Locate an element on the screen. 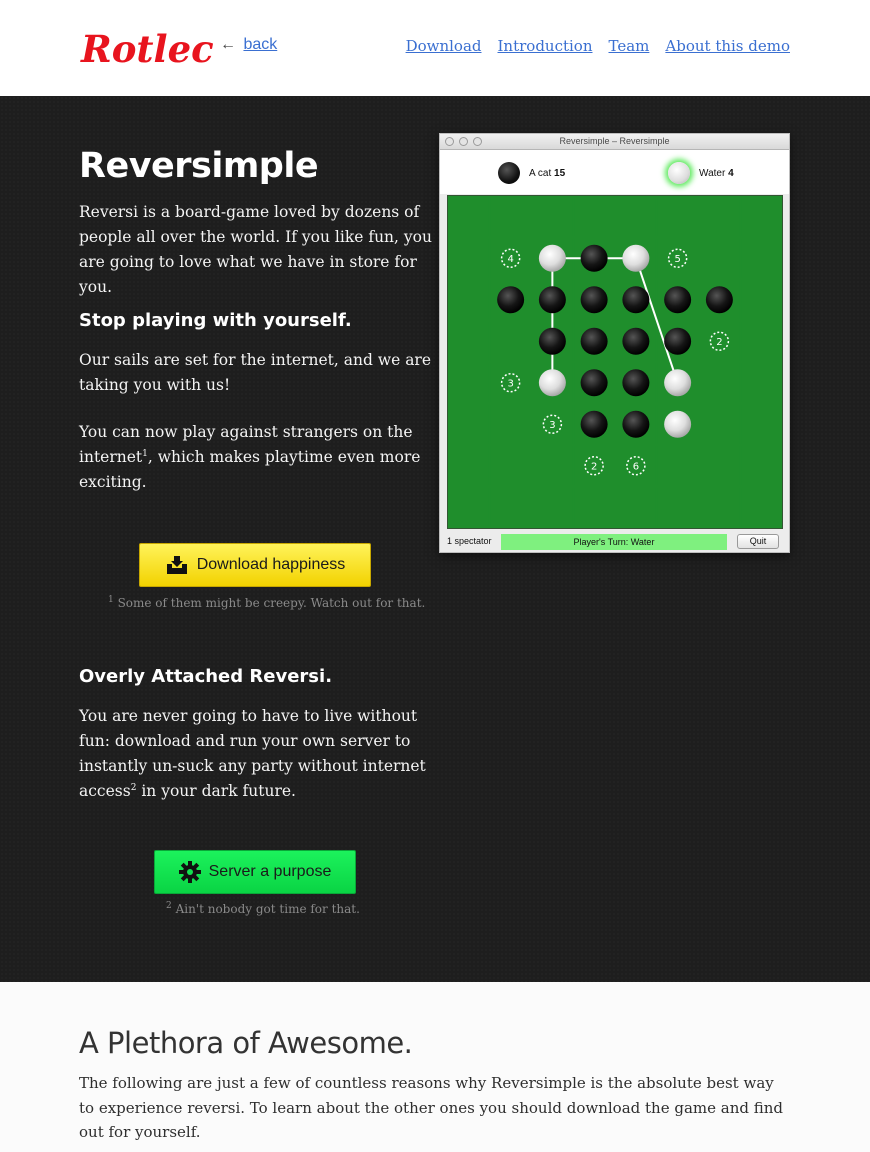 Image resolution: width=870 pixels, height=1152 pixels. black-piece-icon is located at coordinates (509, 173).